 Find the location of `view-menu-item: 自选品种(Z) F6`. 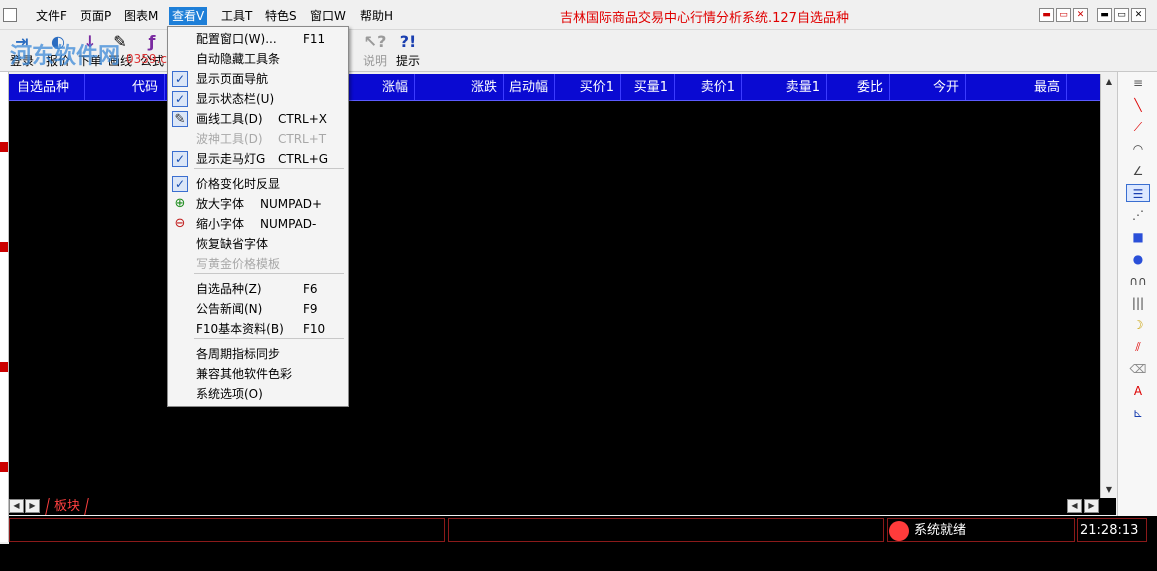

view-menu-item: 自选品种(Z) F6 is located at coordinates (258, 289).